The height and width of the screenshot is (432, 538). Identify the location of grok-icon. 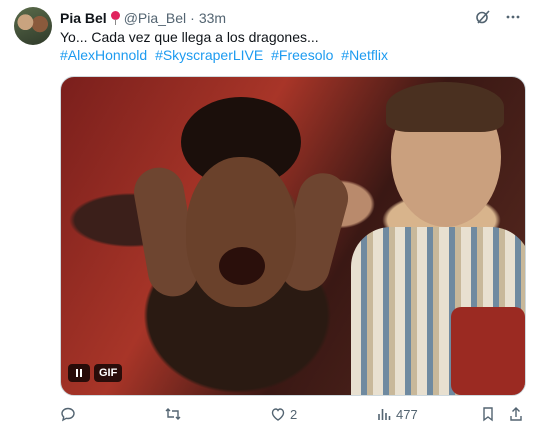
(483, 17).